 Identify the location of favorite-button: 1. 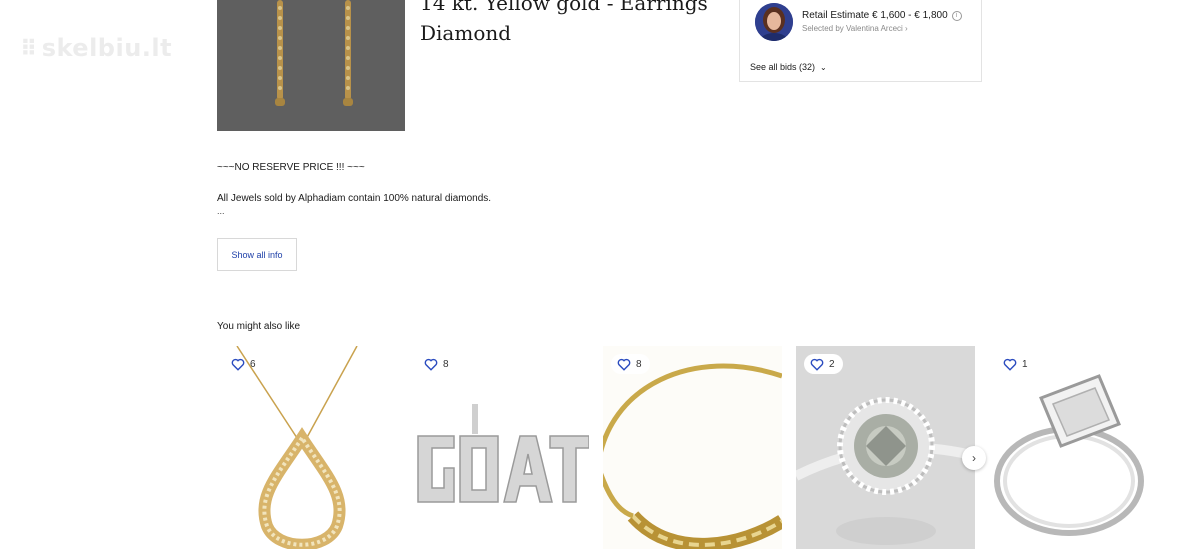
(1016, 364).